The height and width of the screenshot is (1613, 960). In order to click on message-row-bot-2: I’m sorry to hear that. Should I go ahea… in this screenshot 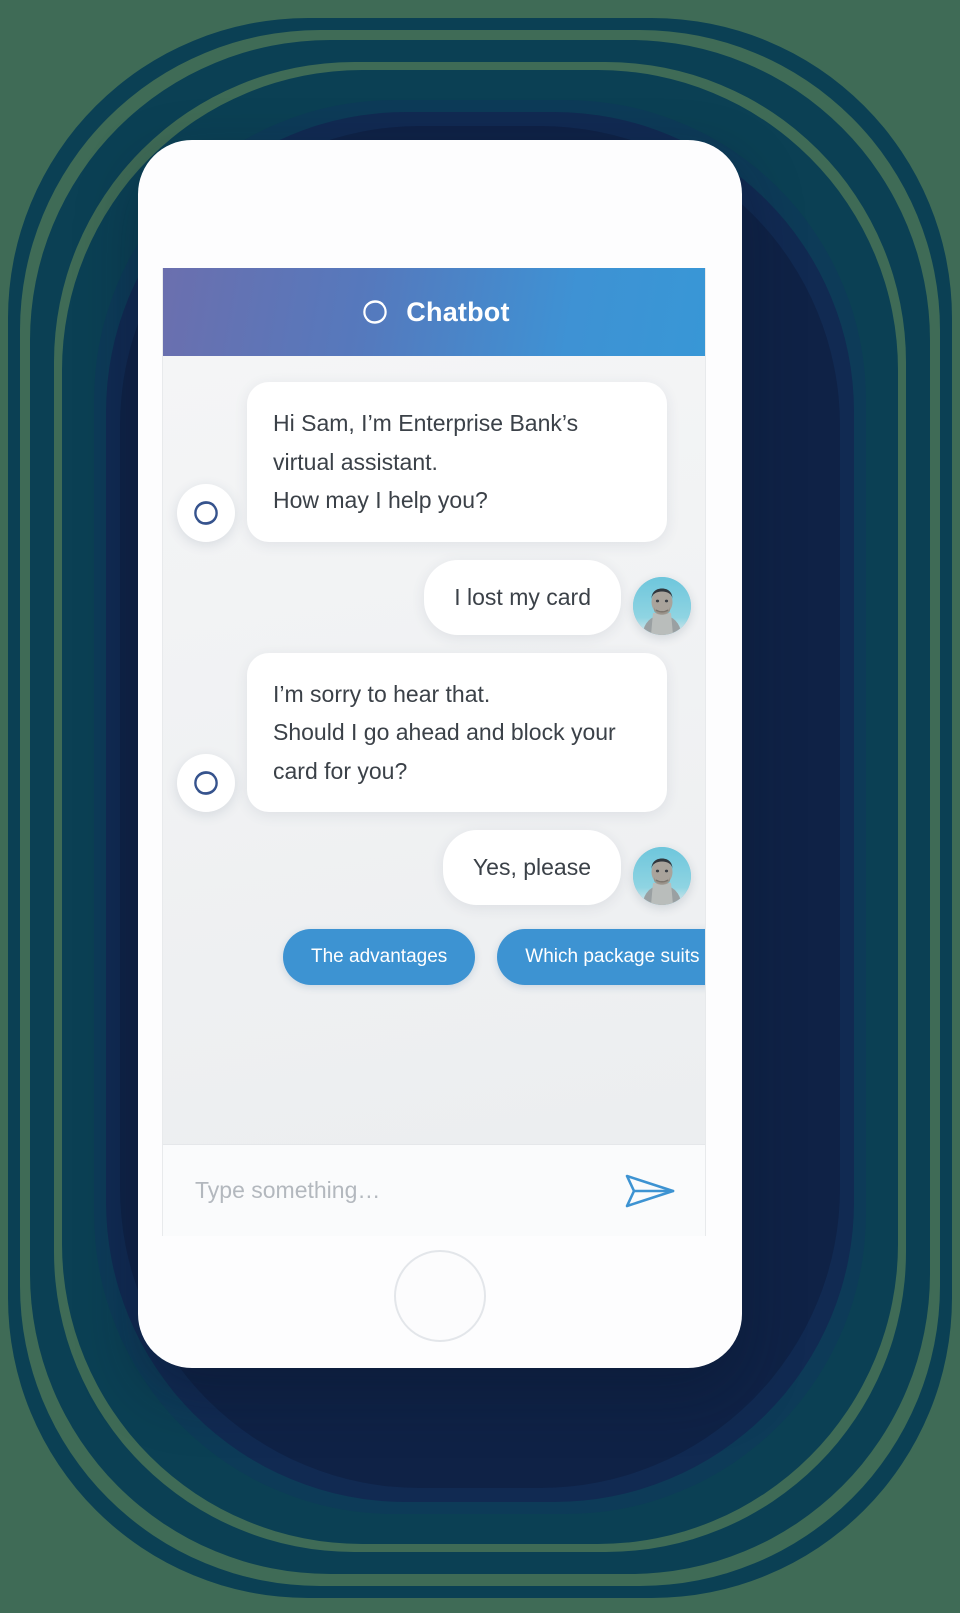, I will do `click(434, 732)`.